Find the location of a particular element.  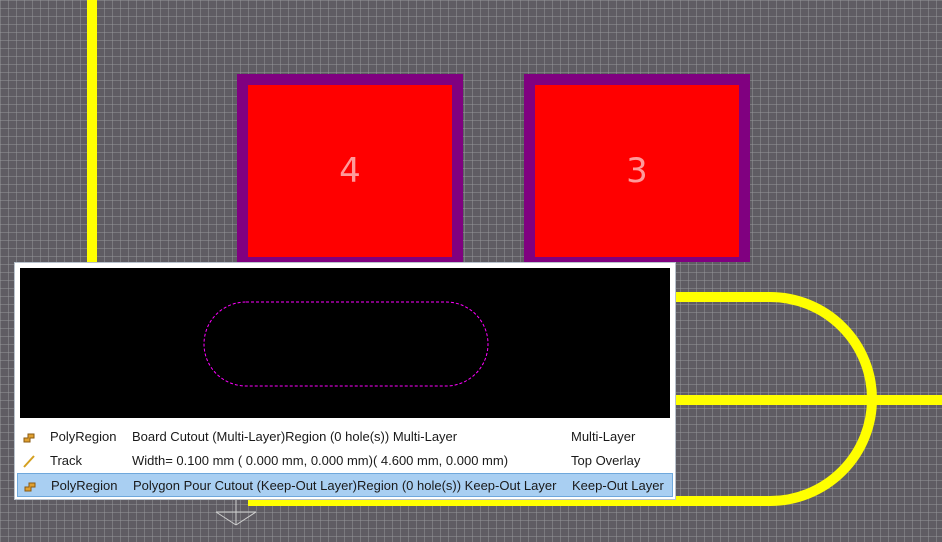

object-layer: Keep-Out Layer is located at coordinates (618, 485).